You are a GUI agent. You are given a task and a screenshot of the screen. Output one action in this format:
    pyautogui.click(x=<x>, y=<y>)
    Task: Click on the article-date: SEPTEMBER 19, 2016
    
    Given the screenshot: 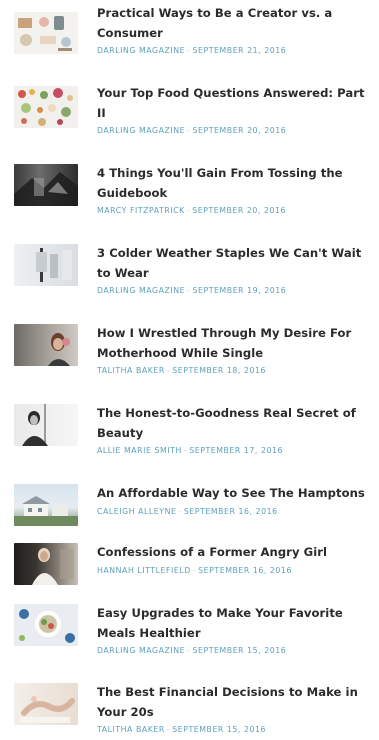 What is the action you would take?
    pyautogui.click(x=239, y=290)
    